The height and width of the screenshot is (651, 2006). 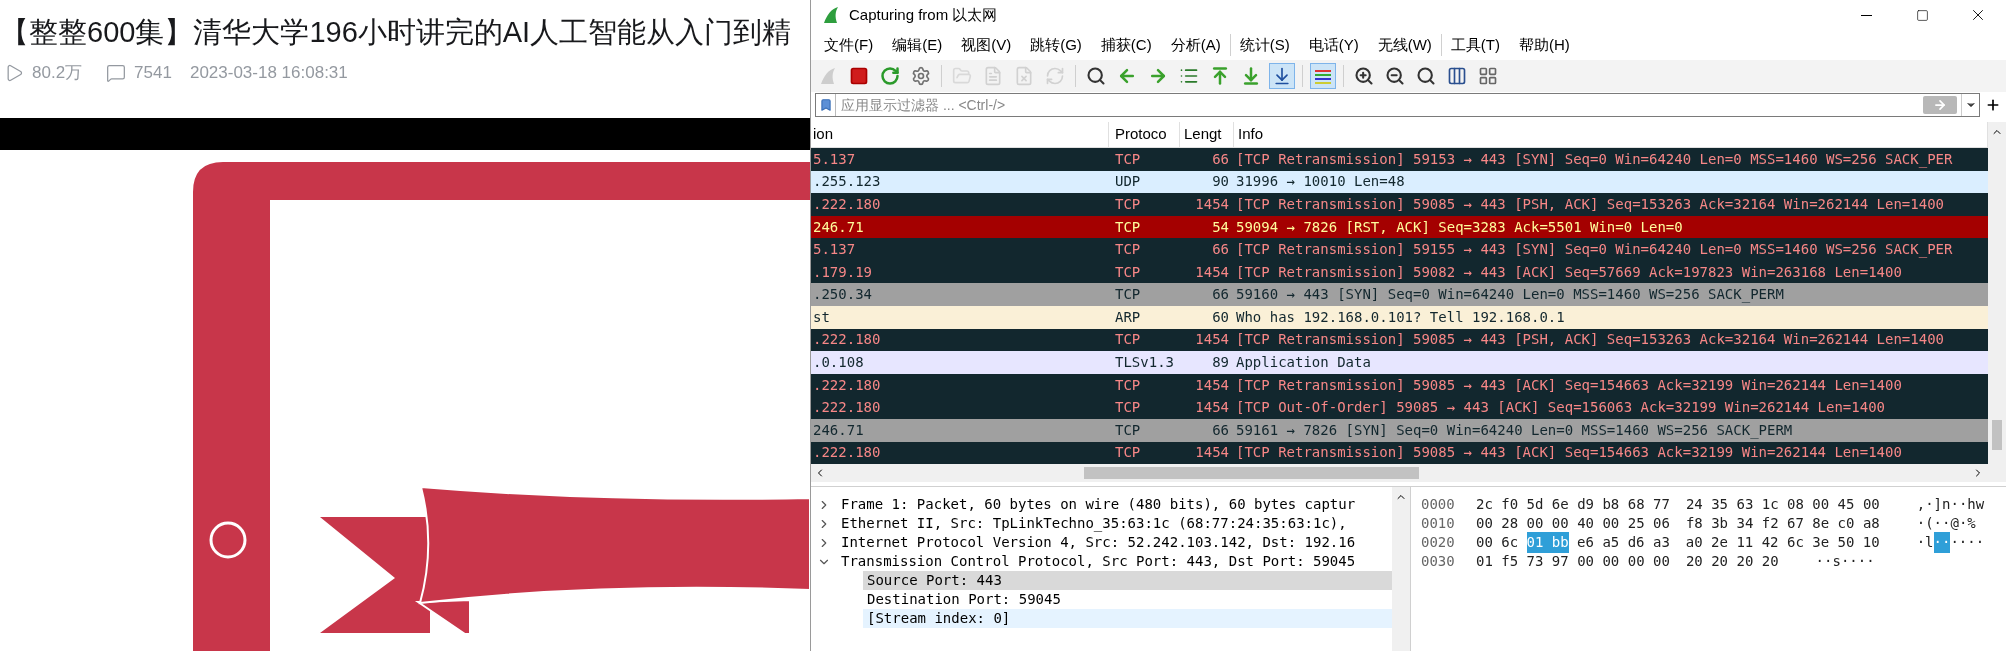 I want to click on table-cell-text: 246.71, so click(x=838, y=430).